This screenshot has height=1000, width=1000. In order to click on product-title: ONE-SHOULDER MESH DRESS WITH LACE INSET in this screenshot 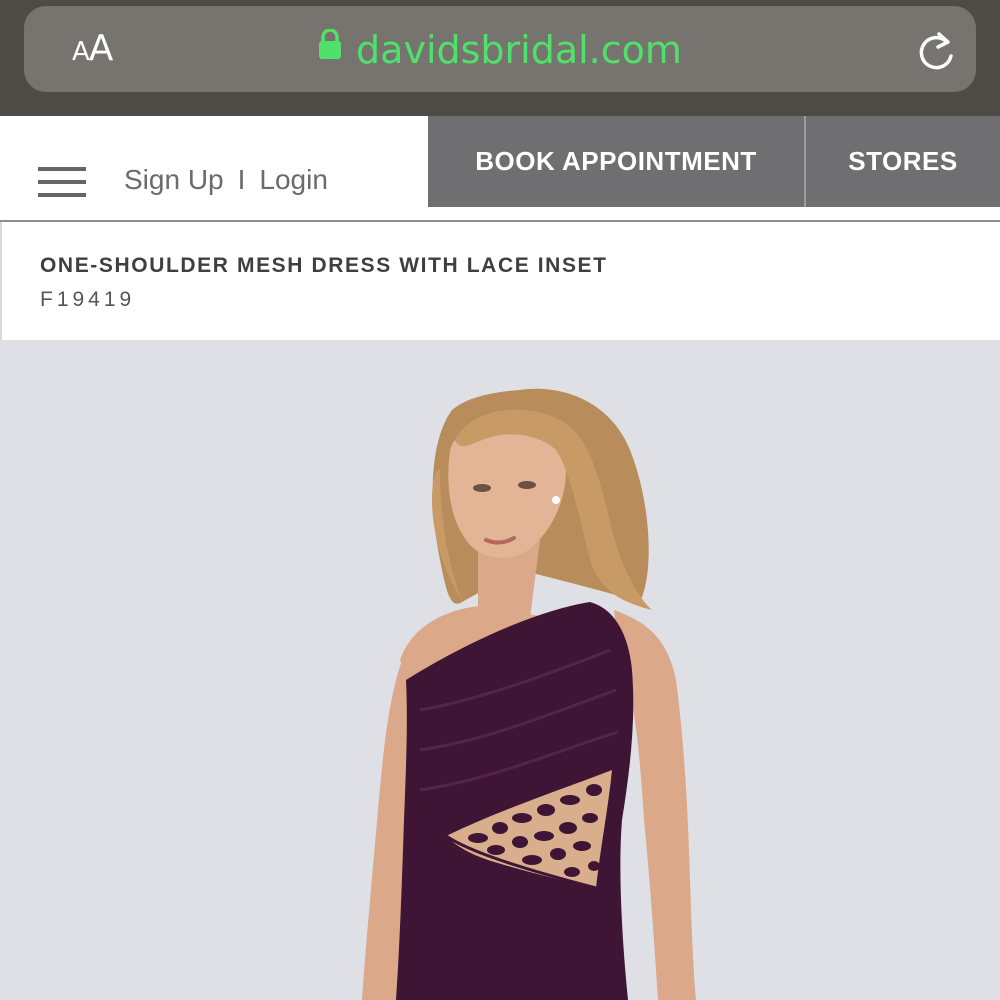, I will do `click(324, 265)`.